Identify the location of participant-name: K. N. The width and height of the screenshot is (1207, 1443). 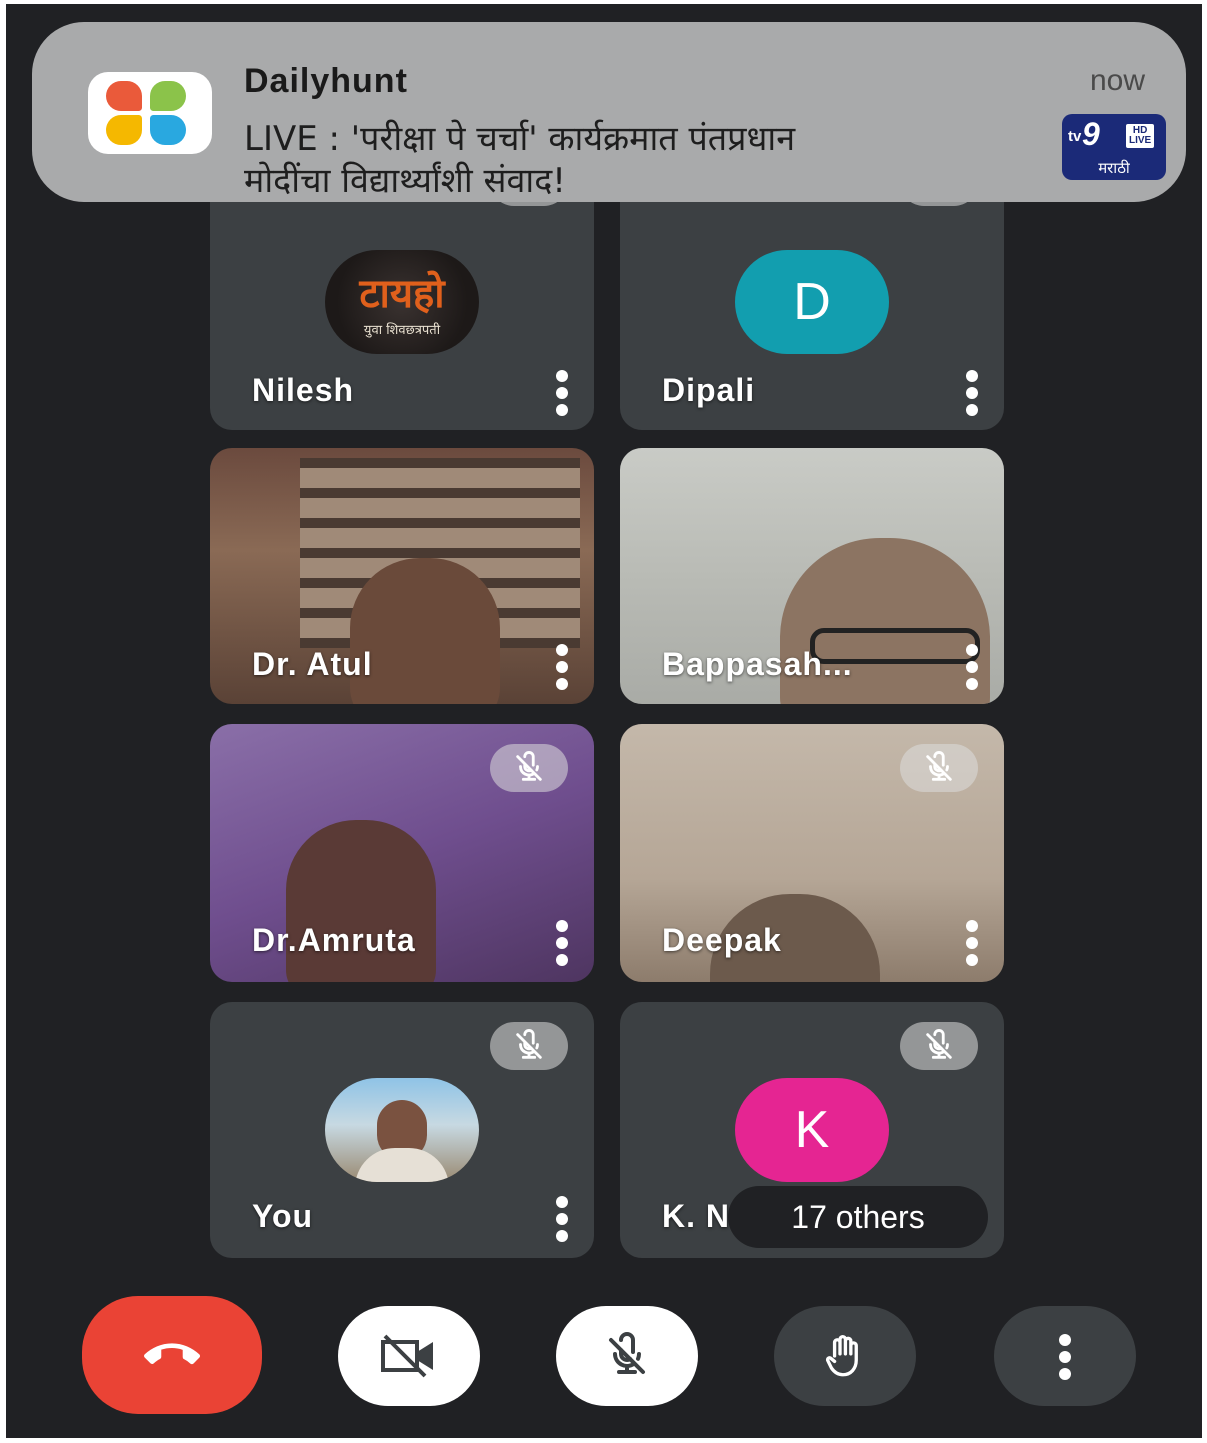
(696, 1216).